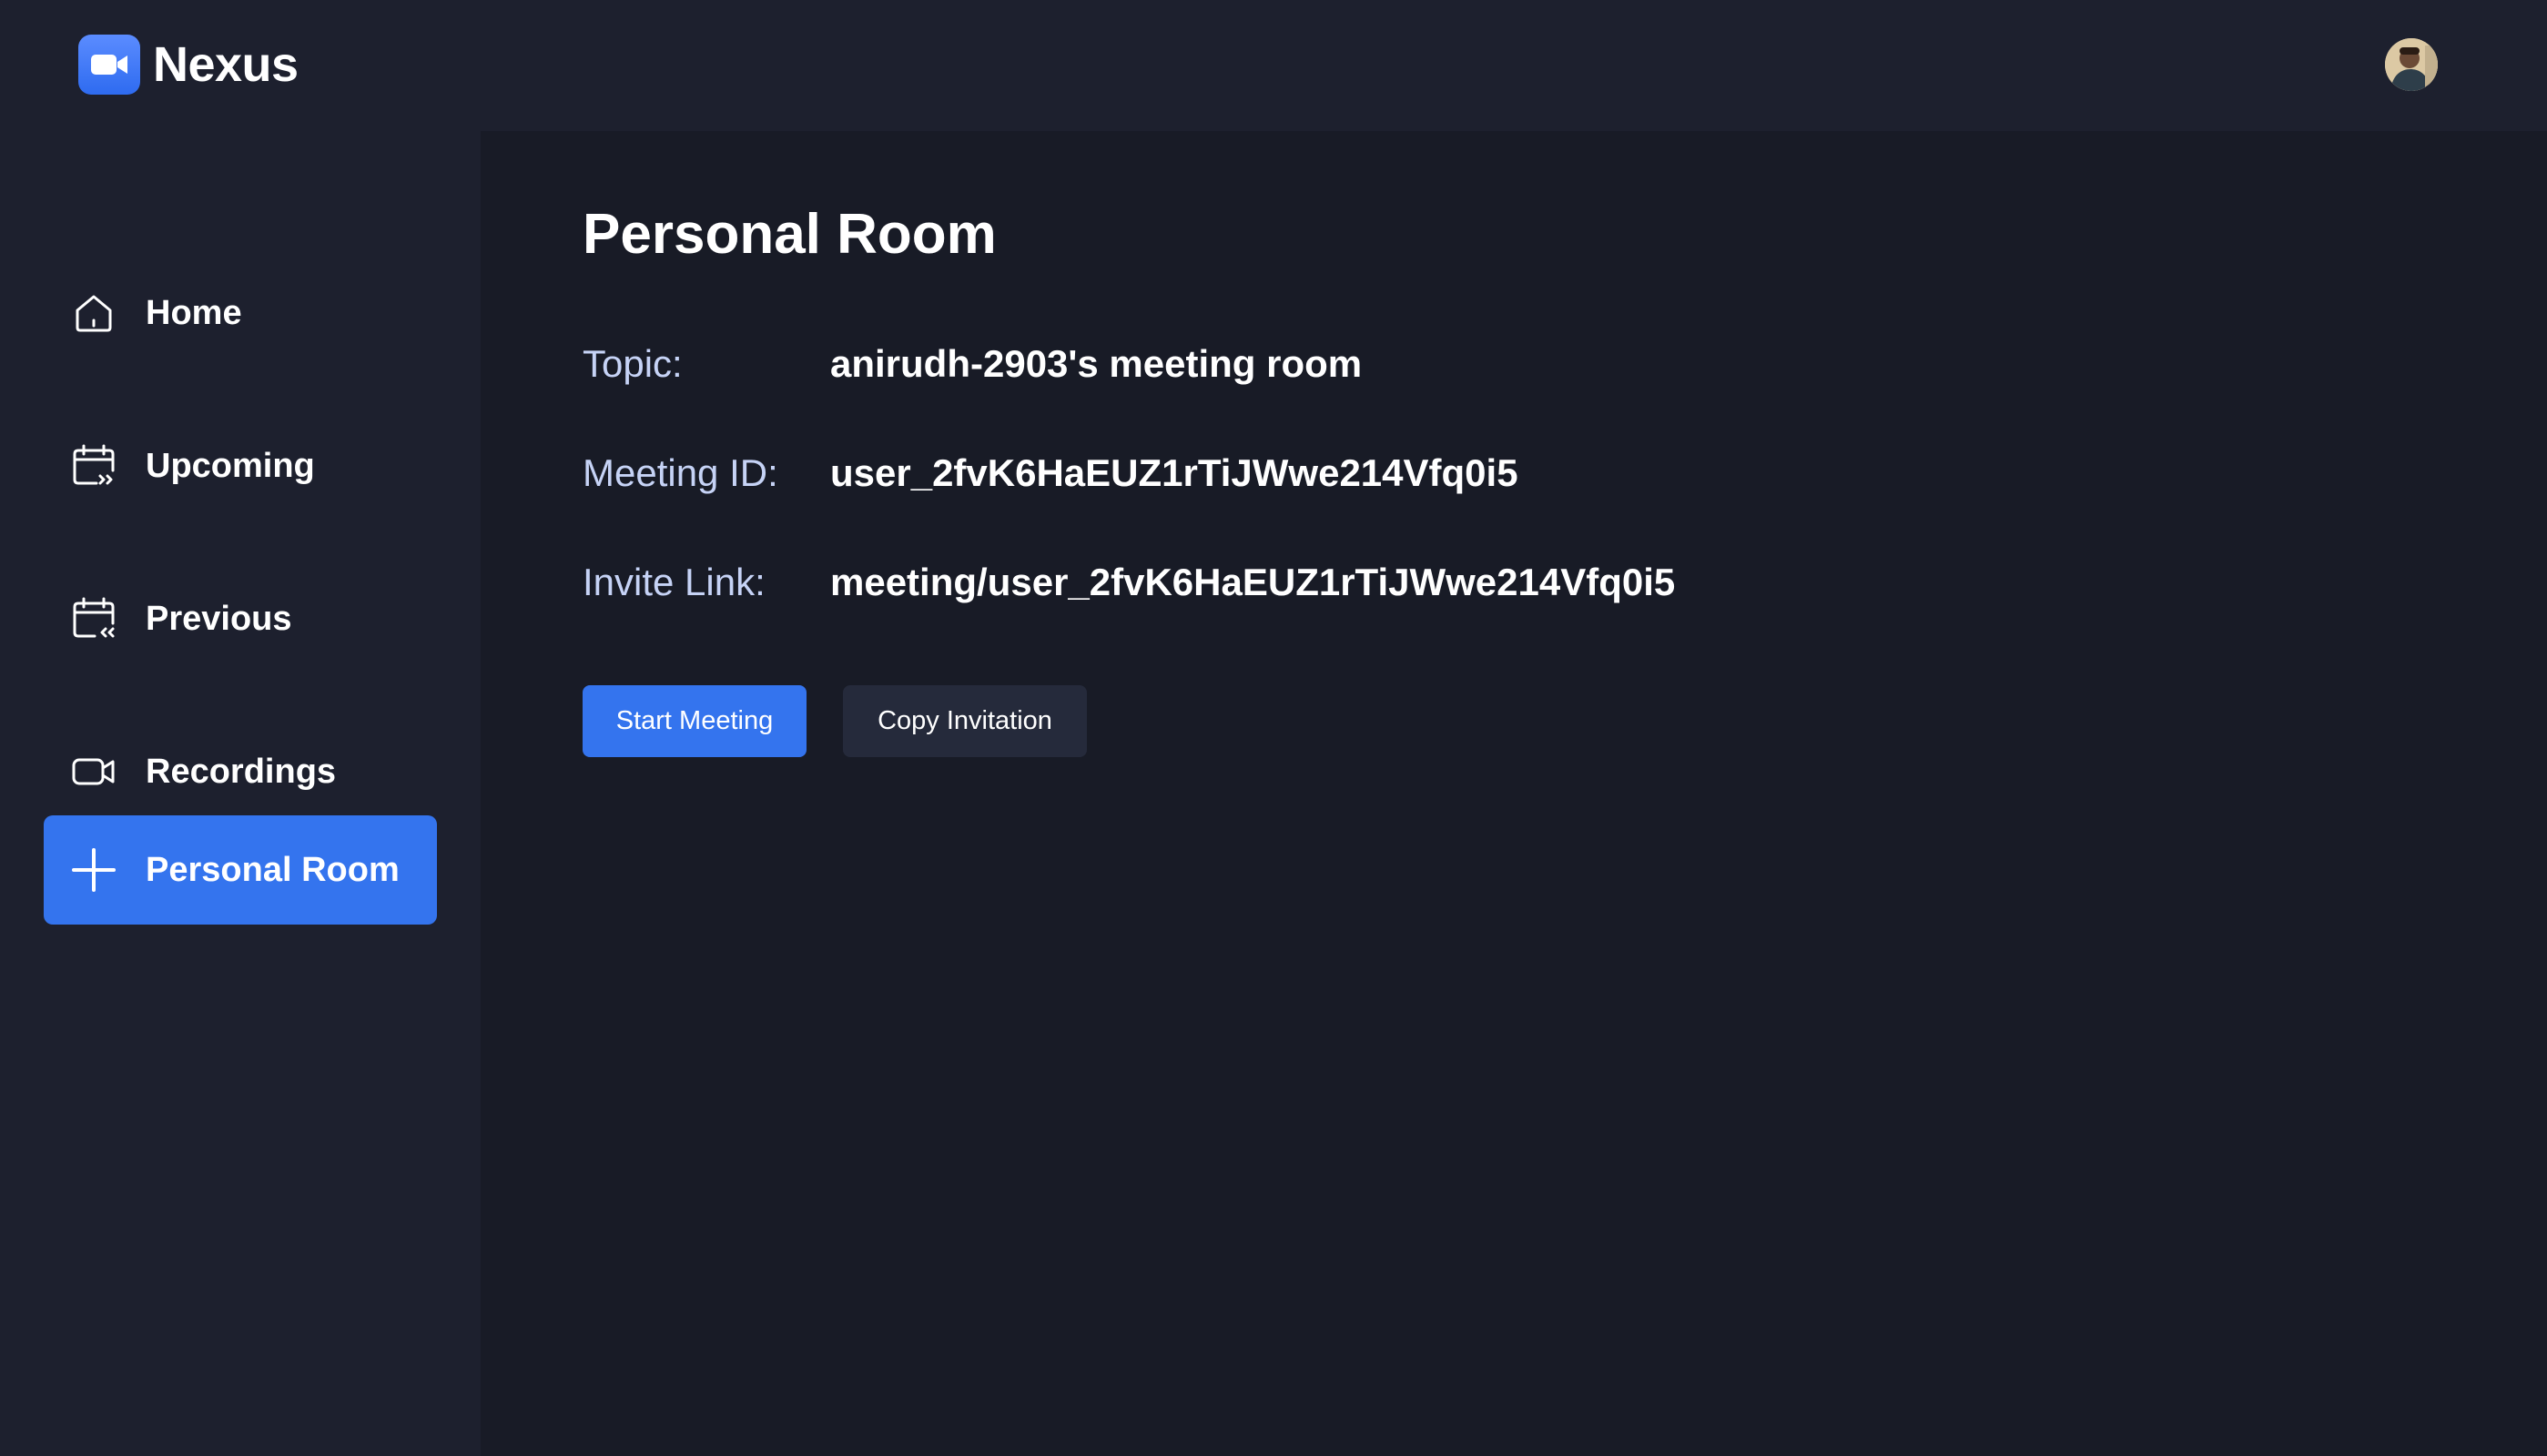 The height and width of the screenshot is (1456, 2547). I want to click on meeting-id-value: user_2fvK6HaEUZ1rTiJWwe214Vfq0i5, so click(1174, 473).